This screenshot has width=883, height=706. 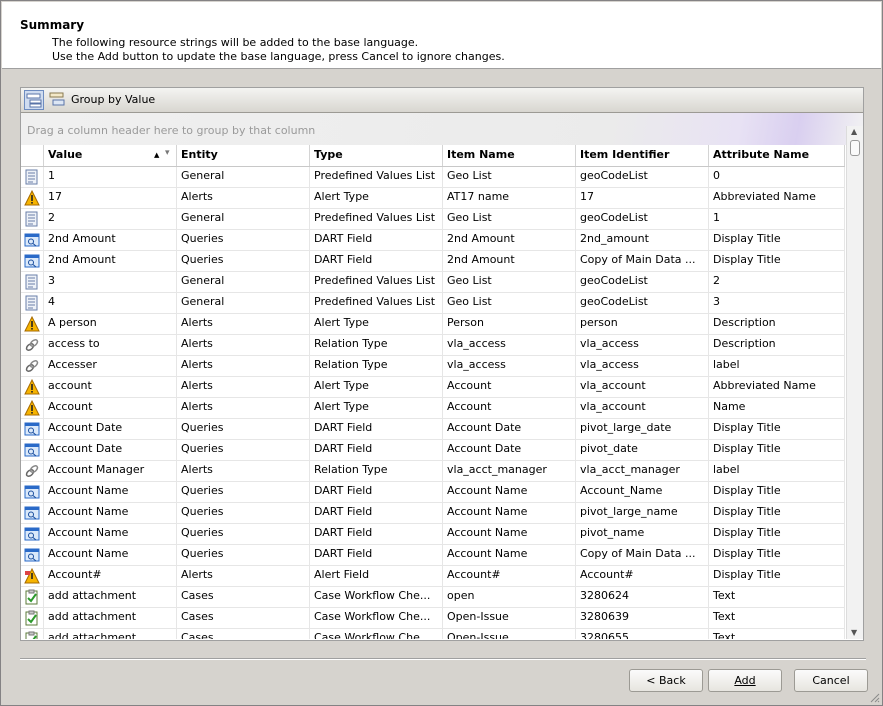 What do you see at coordinates (110, 450) in the screenshot?
I see `cell-value: Account Date` at bounding box center [110, 450].